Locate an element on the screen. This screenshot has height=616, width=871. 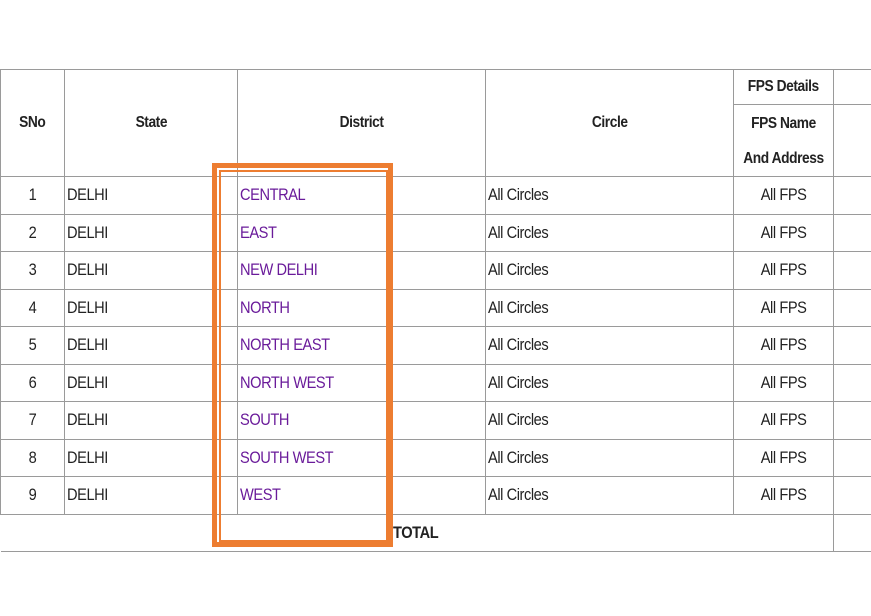
district-link: SOUTH WEST is located at coordinates (294, 457).